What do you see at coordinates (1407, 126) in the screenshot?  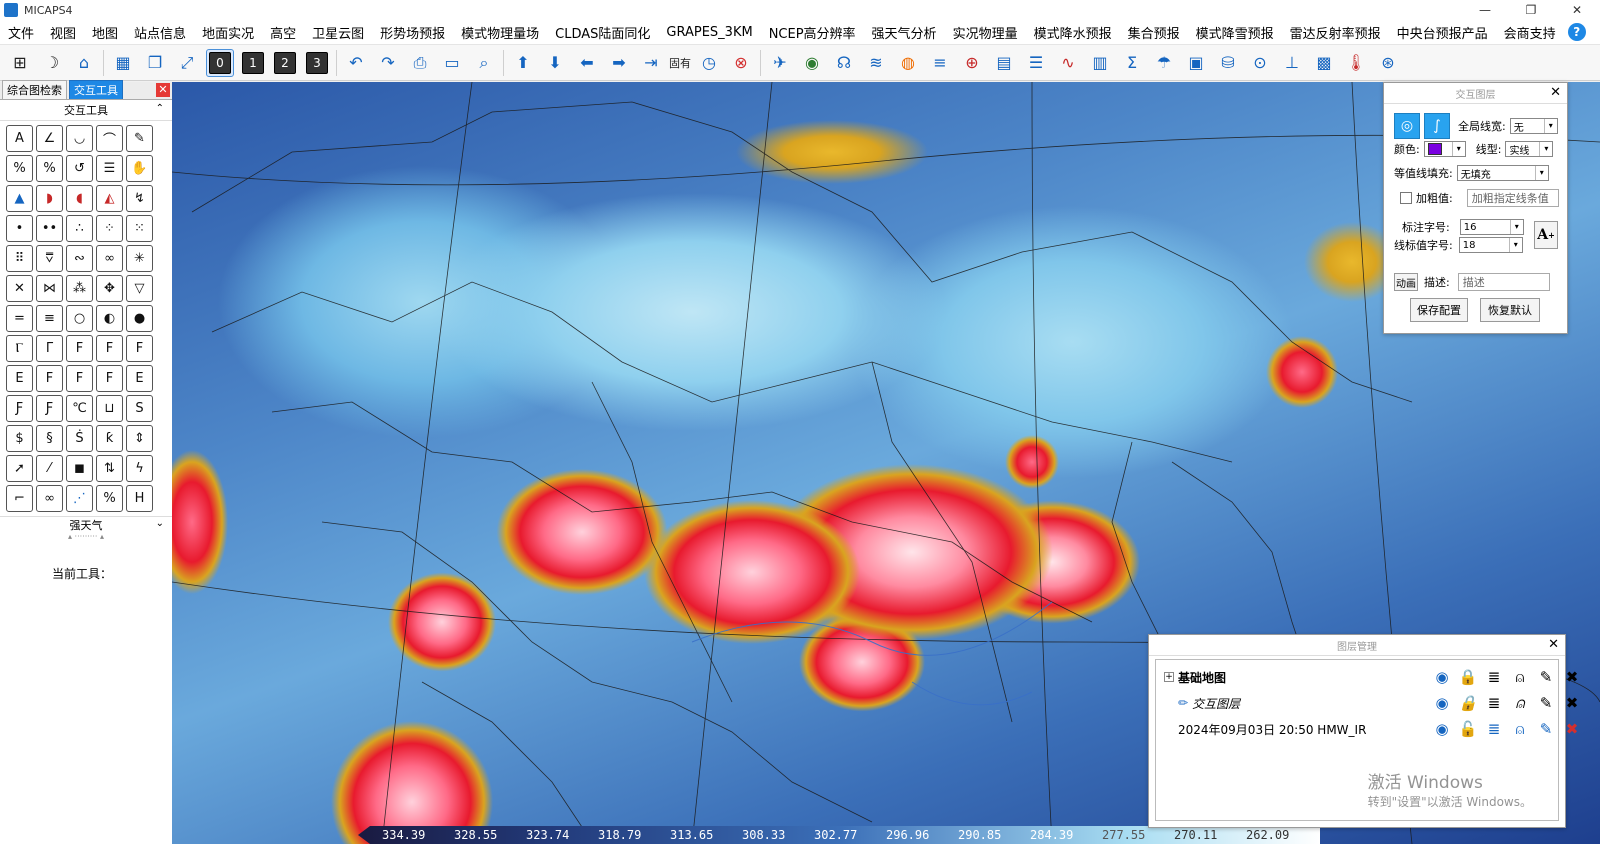 I see `contour-mode-icon: ◎` at bounding box center [1407, 126].